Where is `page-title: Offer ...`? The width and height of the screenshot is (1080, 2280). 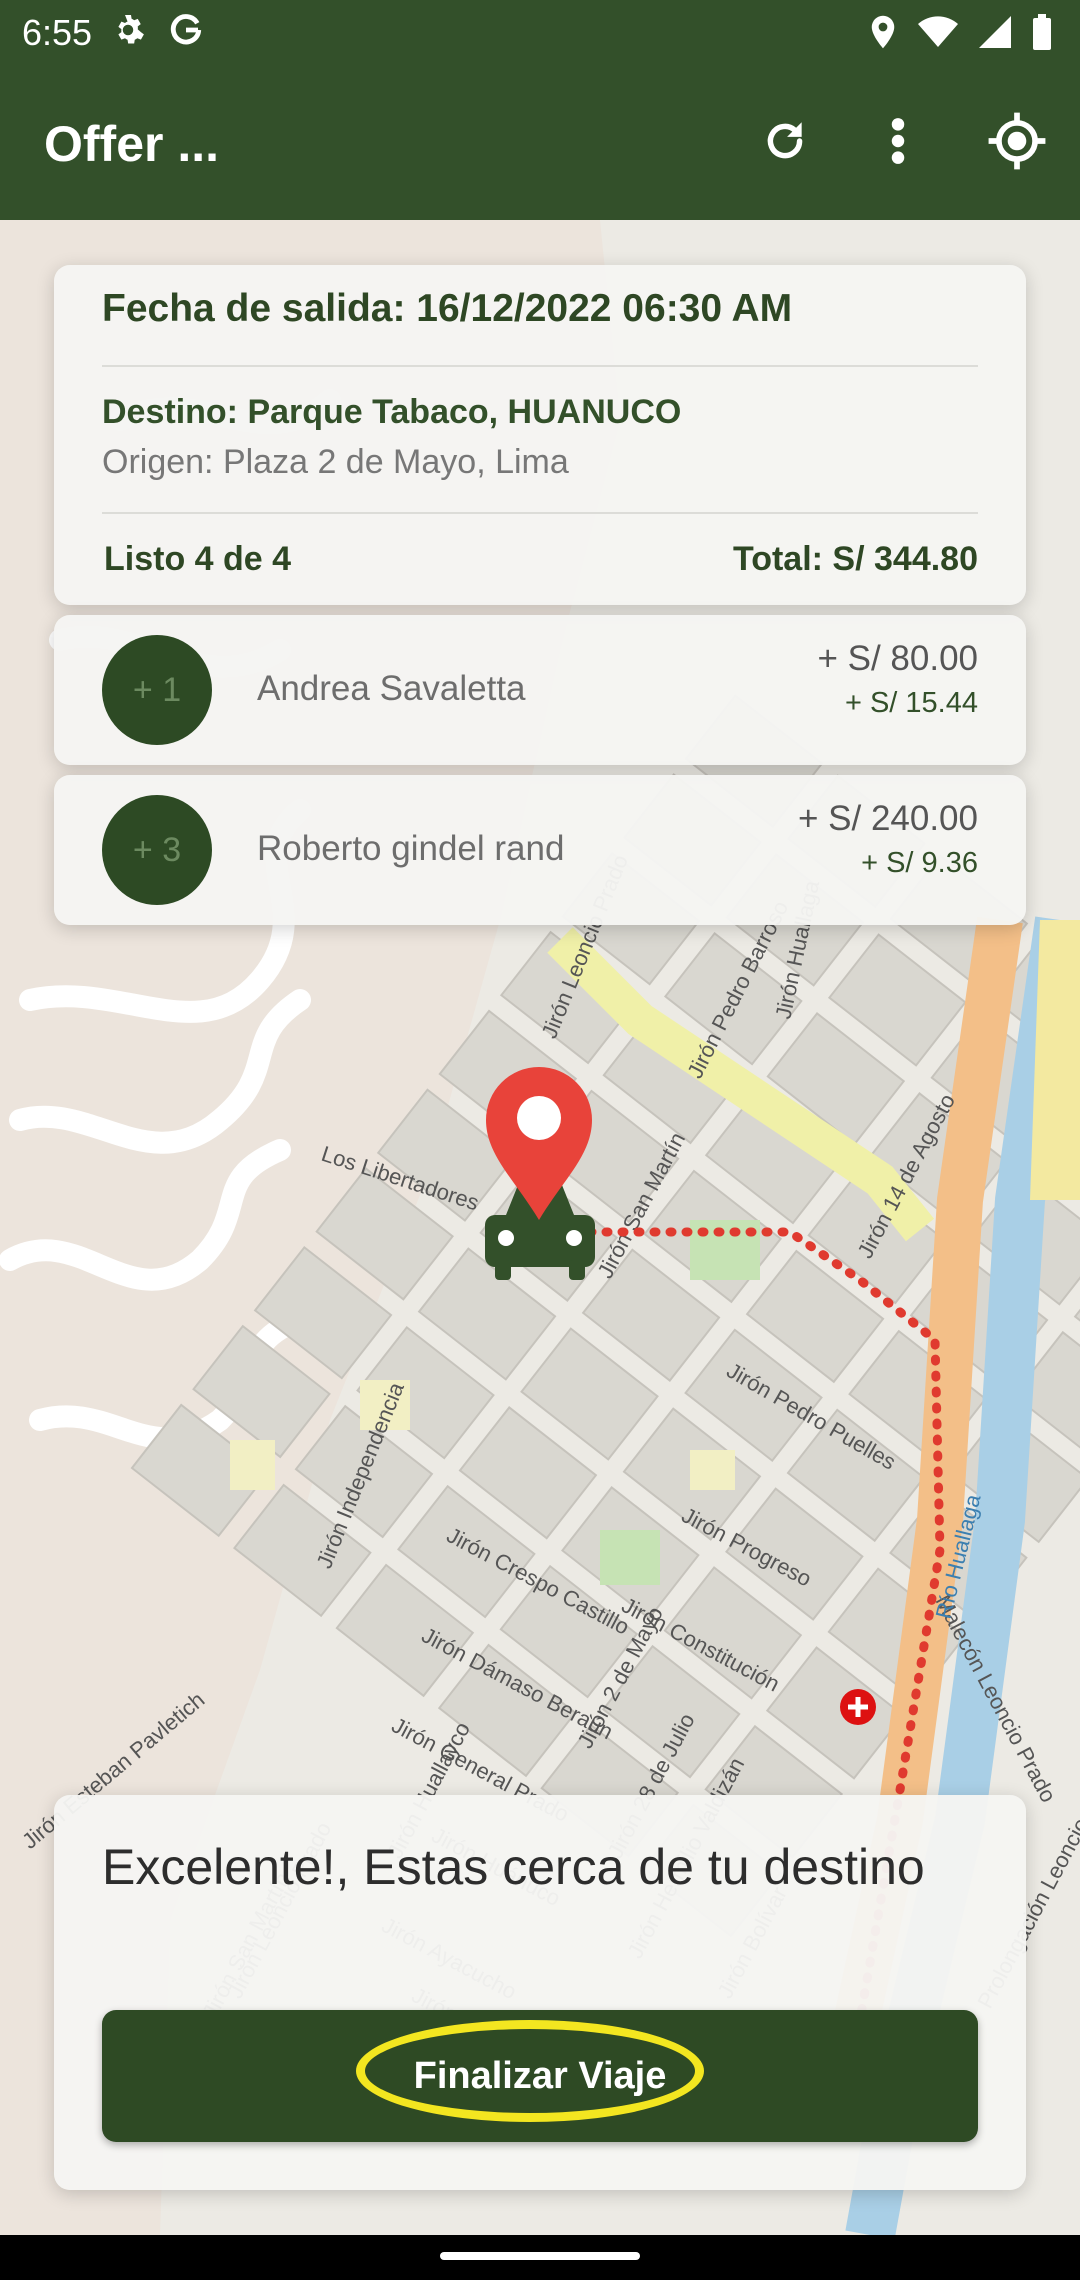
page-title: Offer ... is located at coordinates (132, 144).